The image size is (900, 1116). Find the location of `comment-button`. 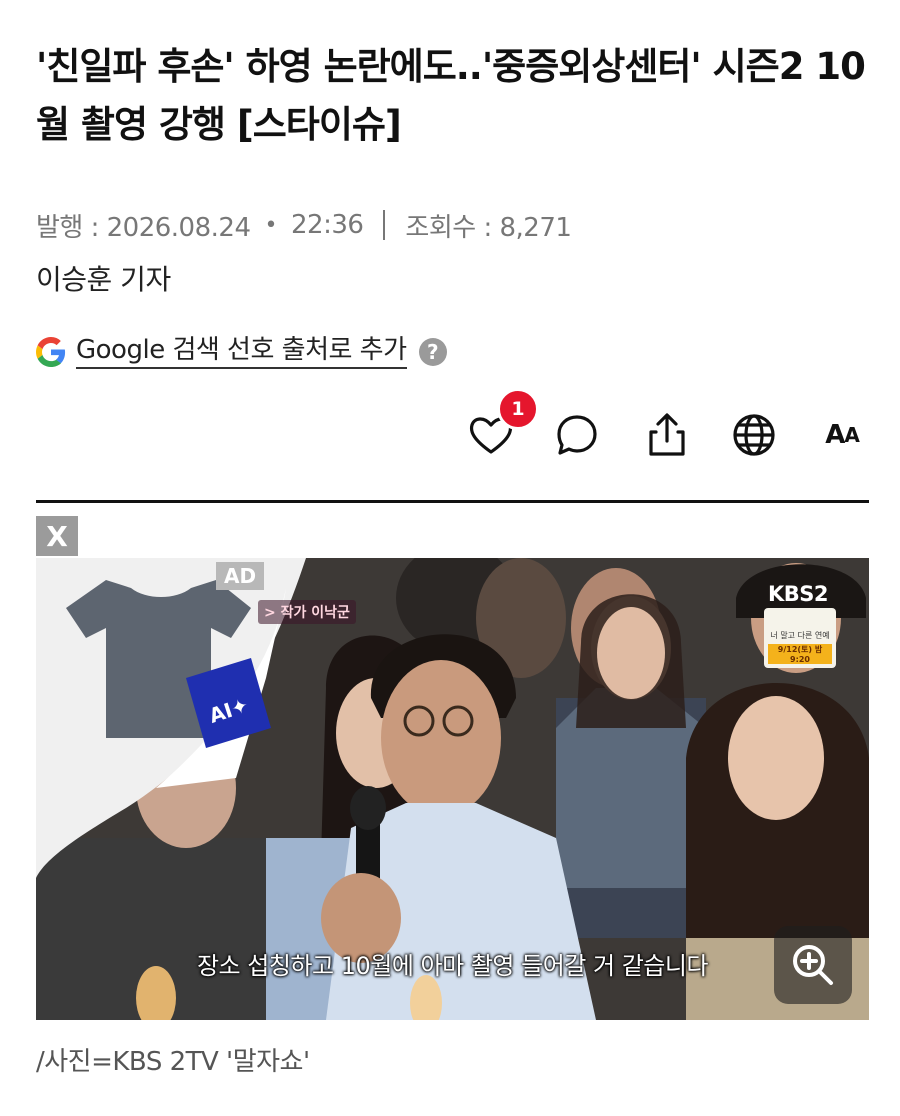

comment-button is located at coordinates (577, 435).